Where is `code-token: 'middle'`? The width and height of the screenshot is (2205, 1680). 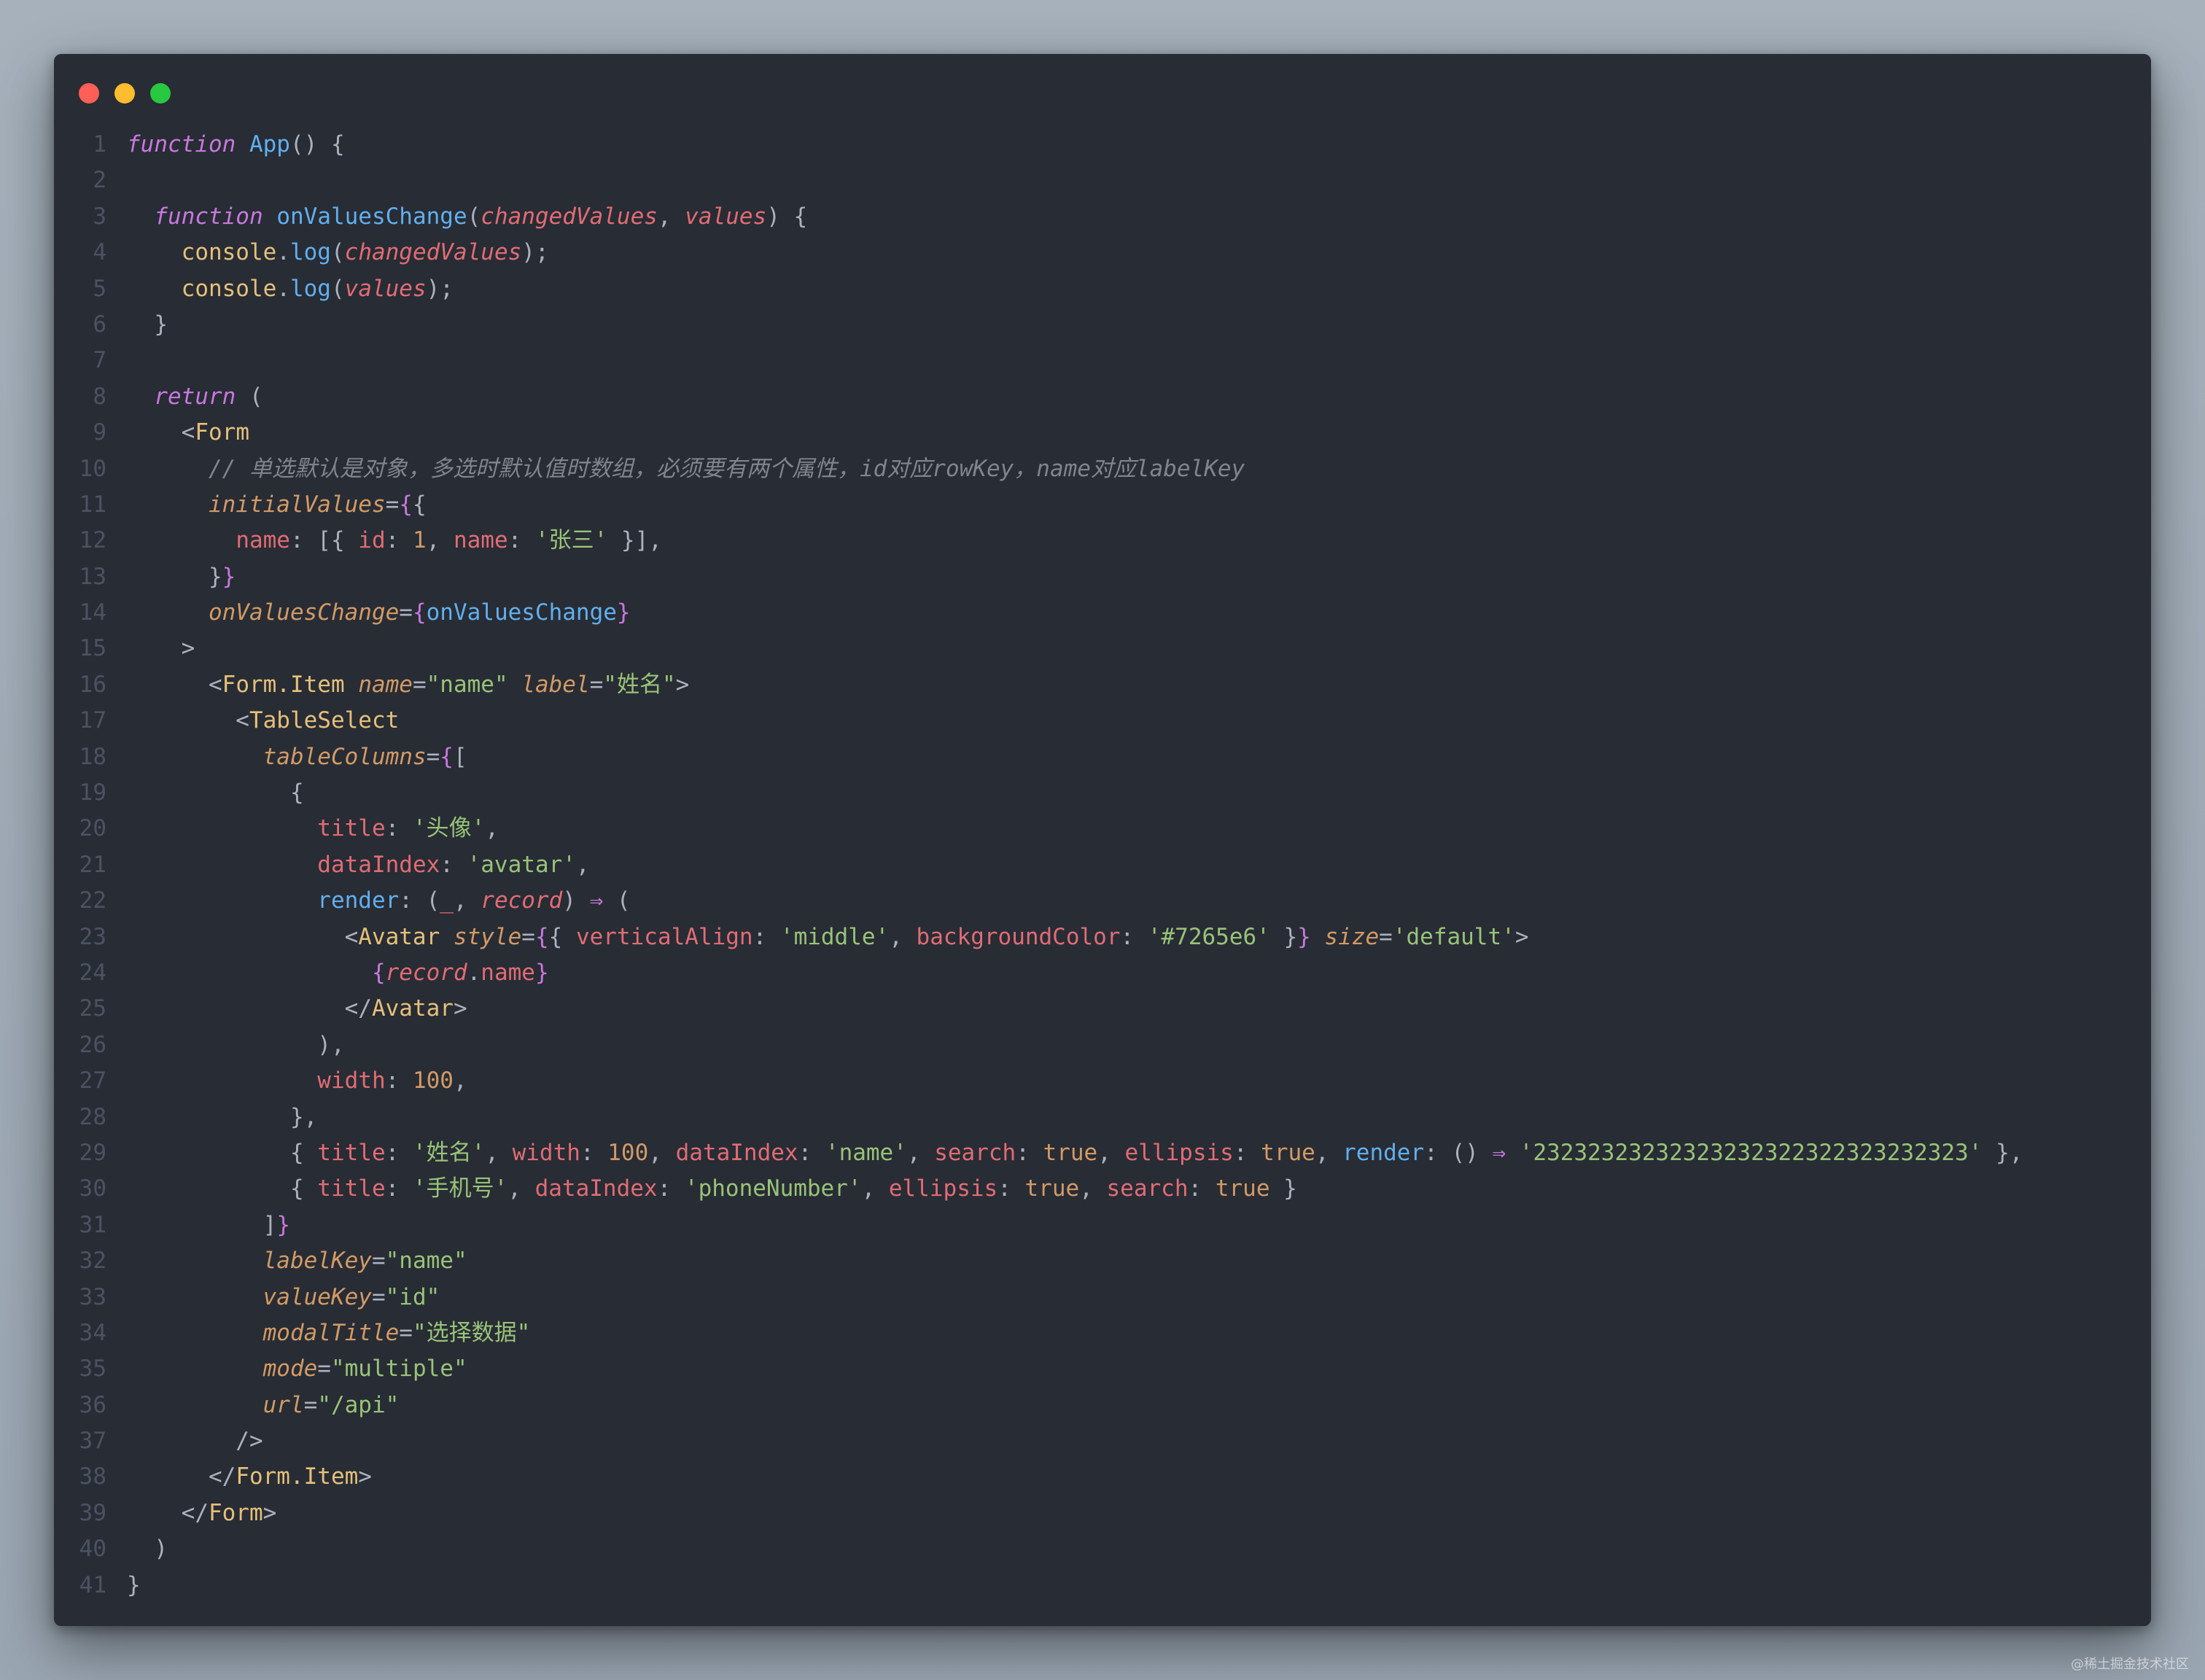
code-token: 'middle' is located at coordinates (834, 936).